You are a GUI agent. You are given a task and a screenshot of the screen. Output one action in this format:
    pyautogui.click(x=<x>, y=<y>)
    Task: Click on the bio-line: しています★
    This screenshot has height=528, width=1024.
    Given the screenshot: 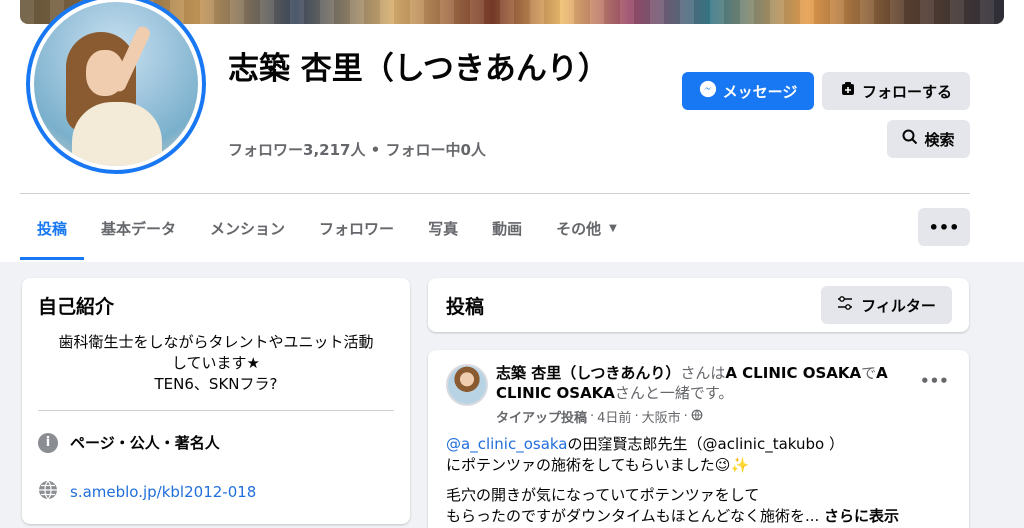 What is the action you would take?
    pyautogui.click(x=216, y=363)
    